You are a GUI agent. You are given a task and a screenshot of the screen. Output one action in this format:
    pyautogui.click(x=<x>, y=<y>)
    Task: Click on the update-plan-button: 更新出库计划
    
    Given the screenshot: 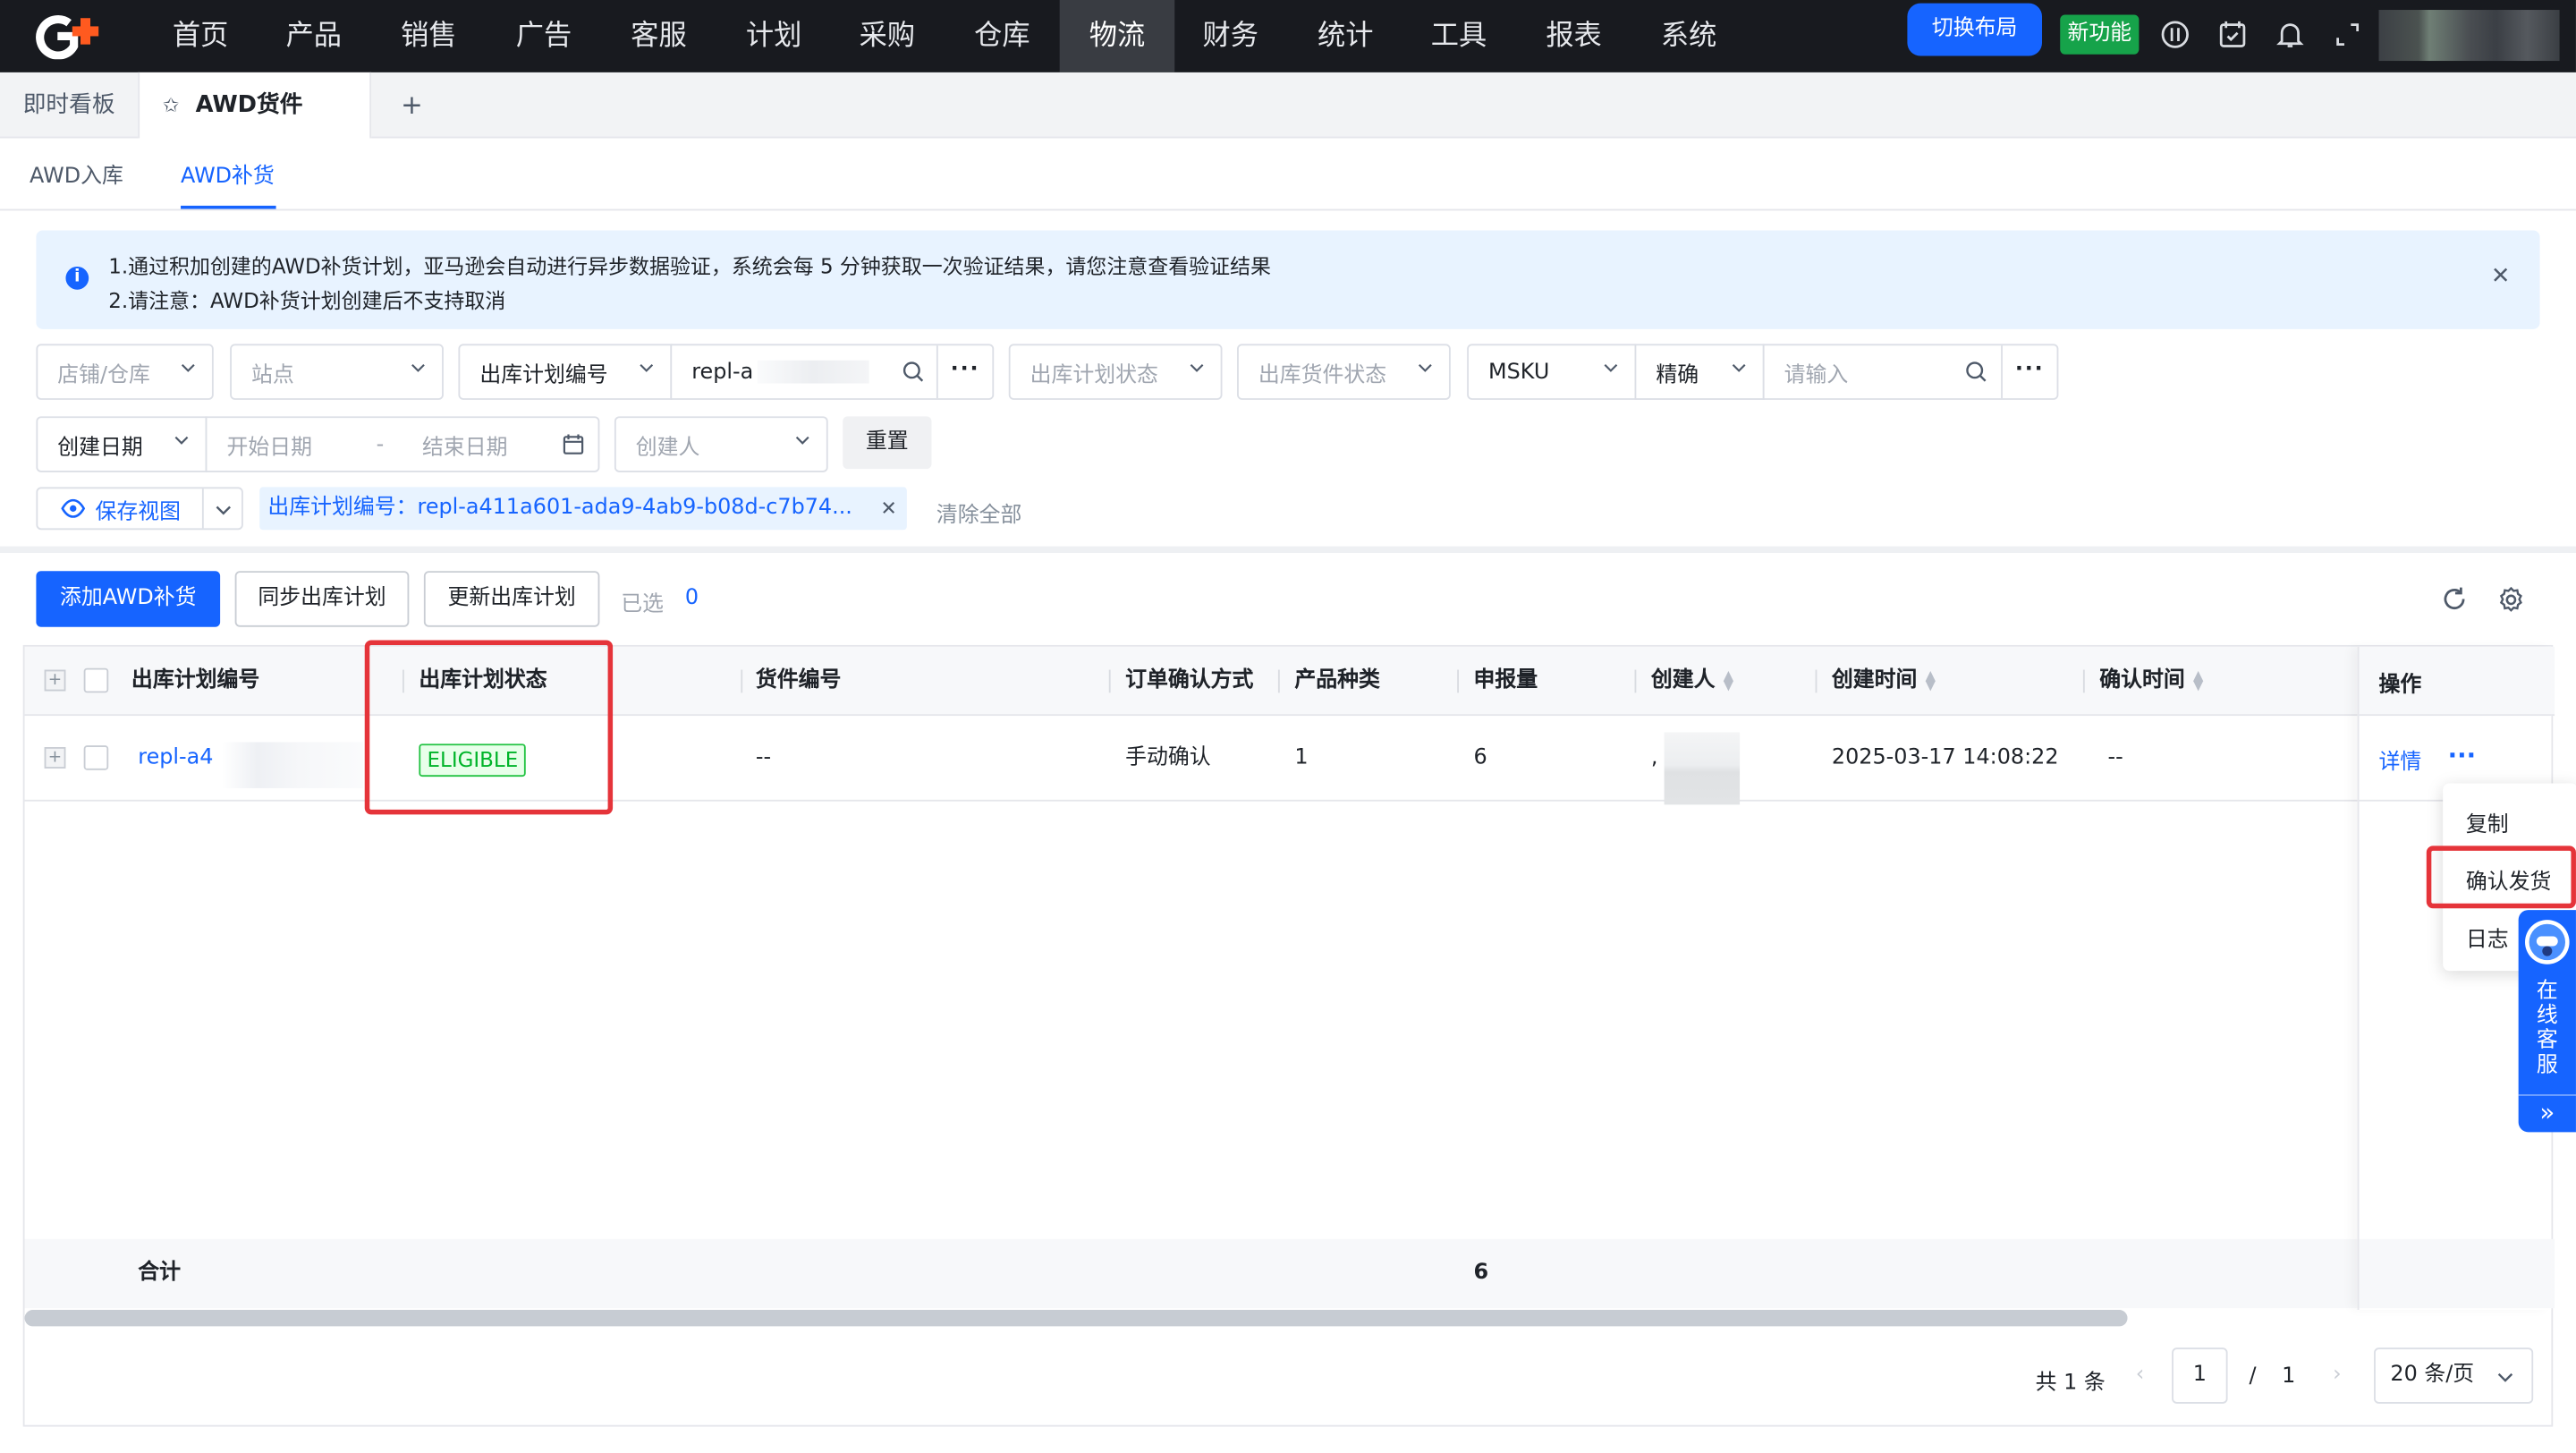 What is the action you would take?
    pyautogui.click(x=511, y=599)
    